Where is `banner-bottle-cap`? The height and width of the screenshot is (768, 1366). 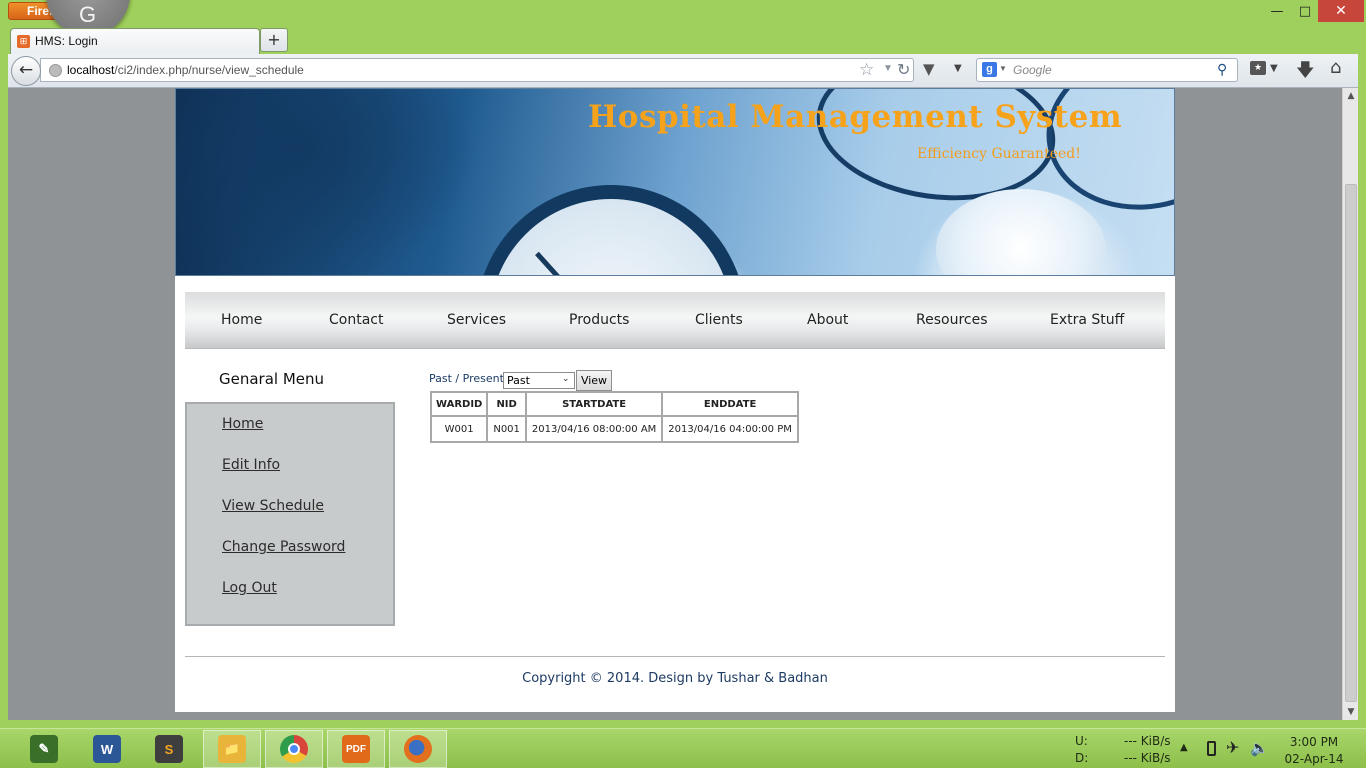
banner-bottle-cap is located at coordinates (1021, 232).